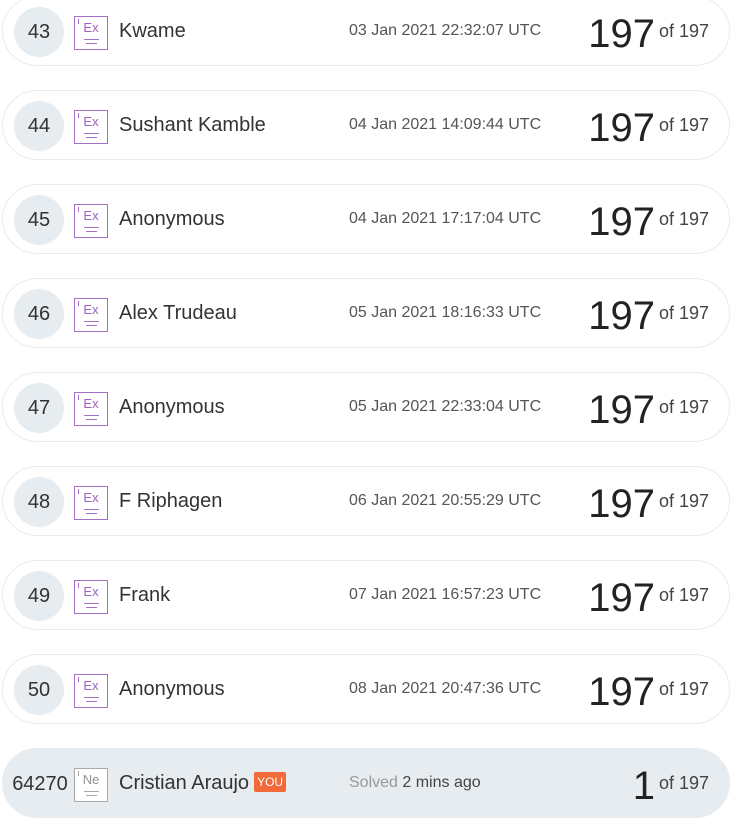 This screenshot has height=825, width=748. Describe the element at coordinates (441, 782) in the screenshot. I see `solved-time-ago: 2 mins ago` at that location.